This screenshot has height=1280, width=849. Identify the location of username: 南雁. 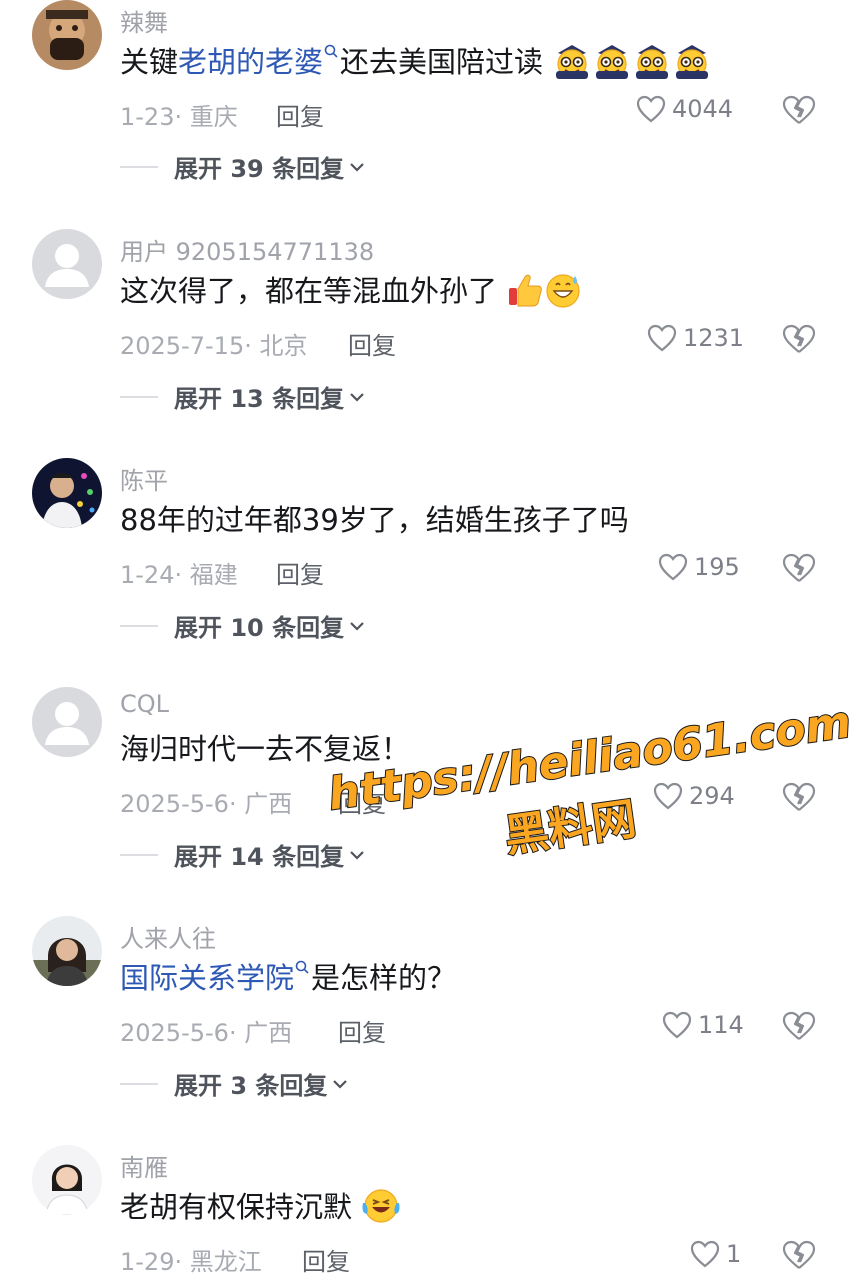
(144, 1165).